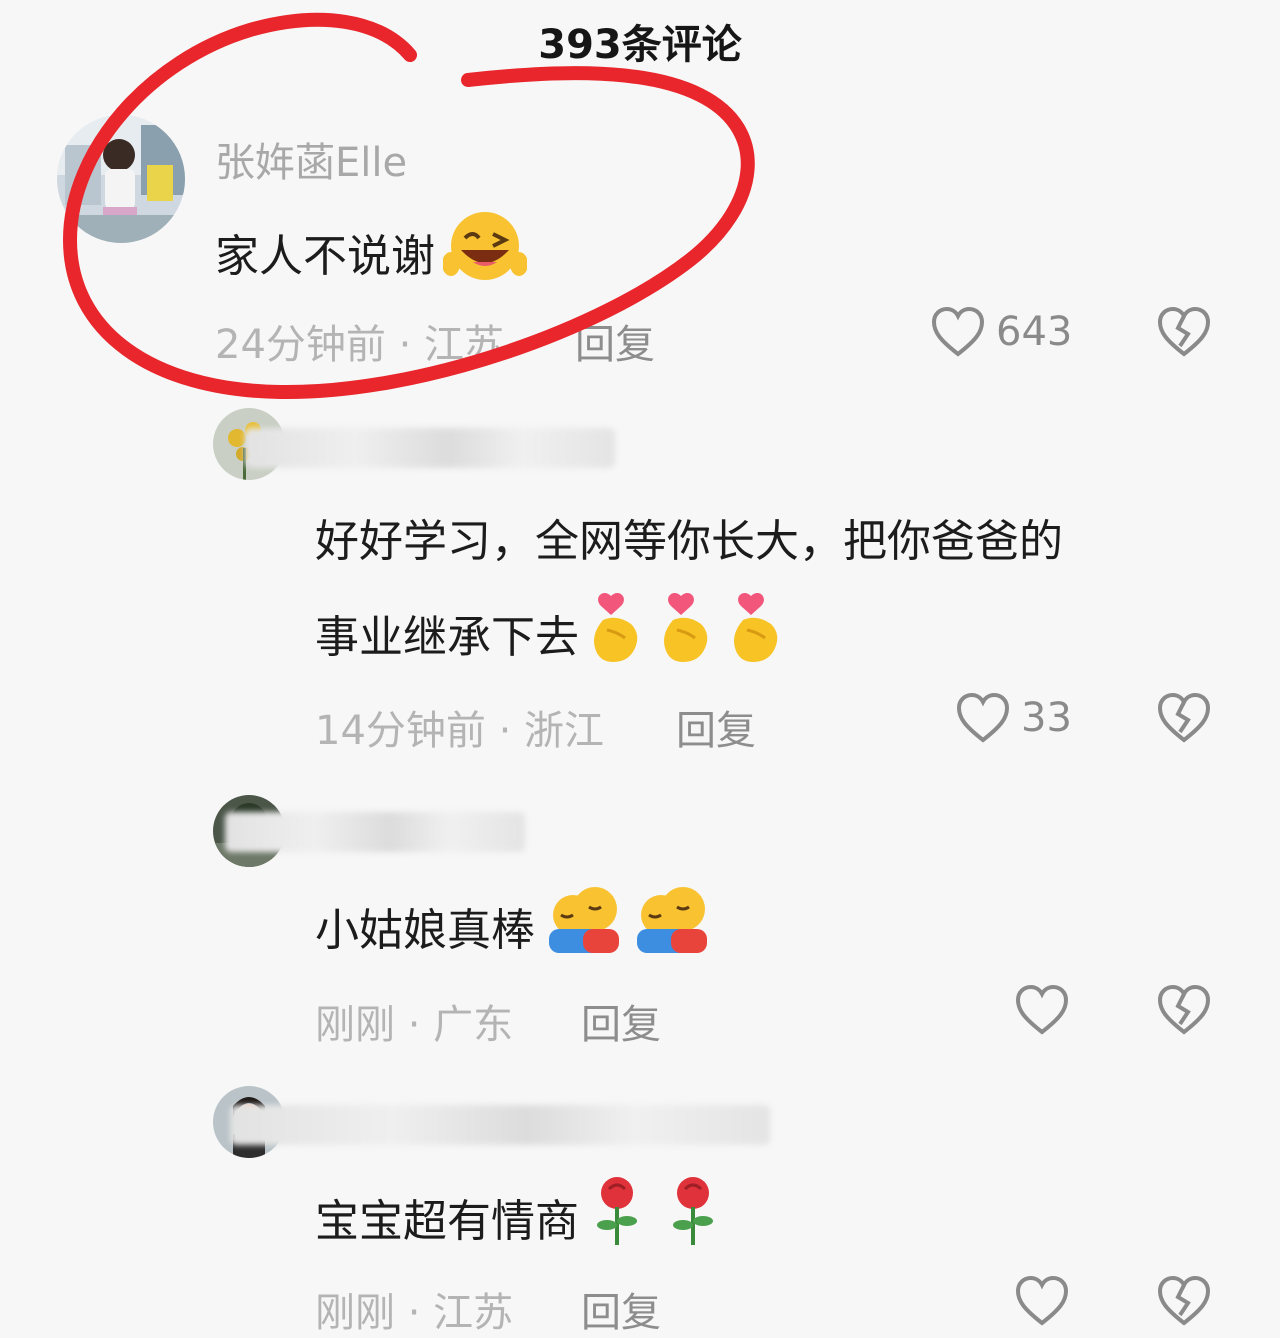 The height and width of the screenshot is (1338, 1280). Describe the element at coordinates (425, 930) in the screenshot. I see `comment-text-content: 小姑娘真棒` at that location.